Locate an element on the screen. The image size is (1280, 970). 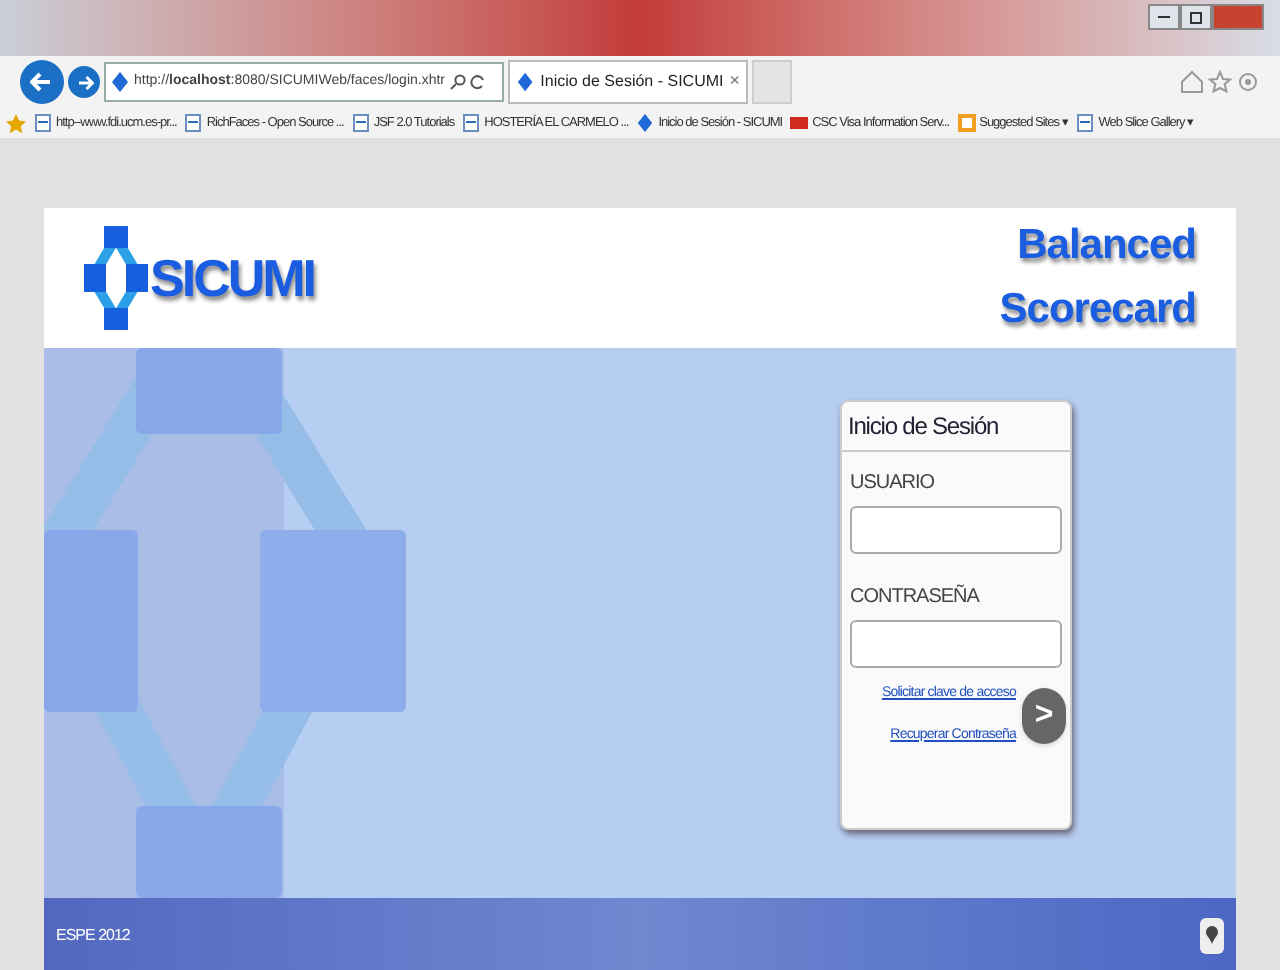
field-label: USUARIO is located at coordinates (893, 484).